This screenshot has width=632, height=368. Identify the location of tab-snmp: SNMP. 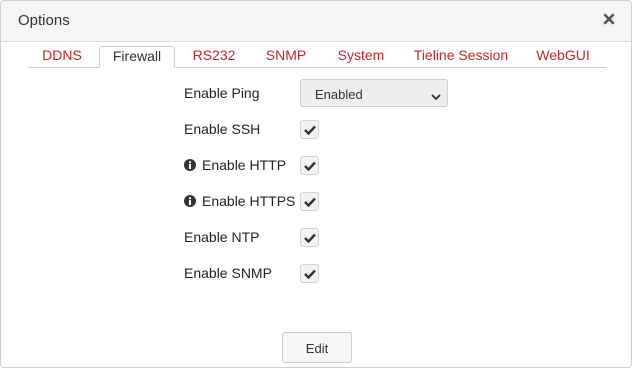
(286, 56).